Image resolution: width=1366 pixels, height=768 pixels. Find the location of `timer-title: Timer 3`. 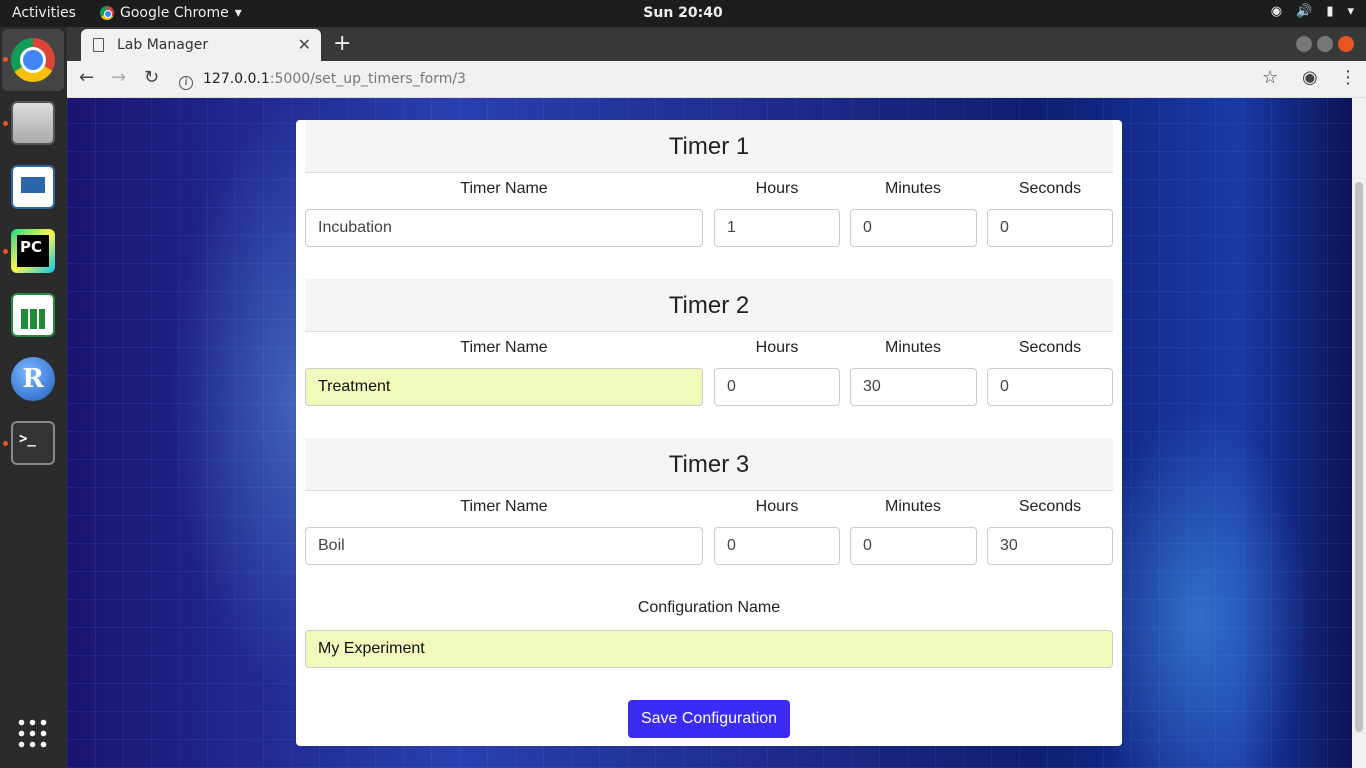

timer-title: Timer 3 is located at coordinates (709, 464).